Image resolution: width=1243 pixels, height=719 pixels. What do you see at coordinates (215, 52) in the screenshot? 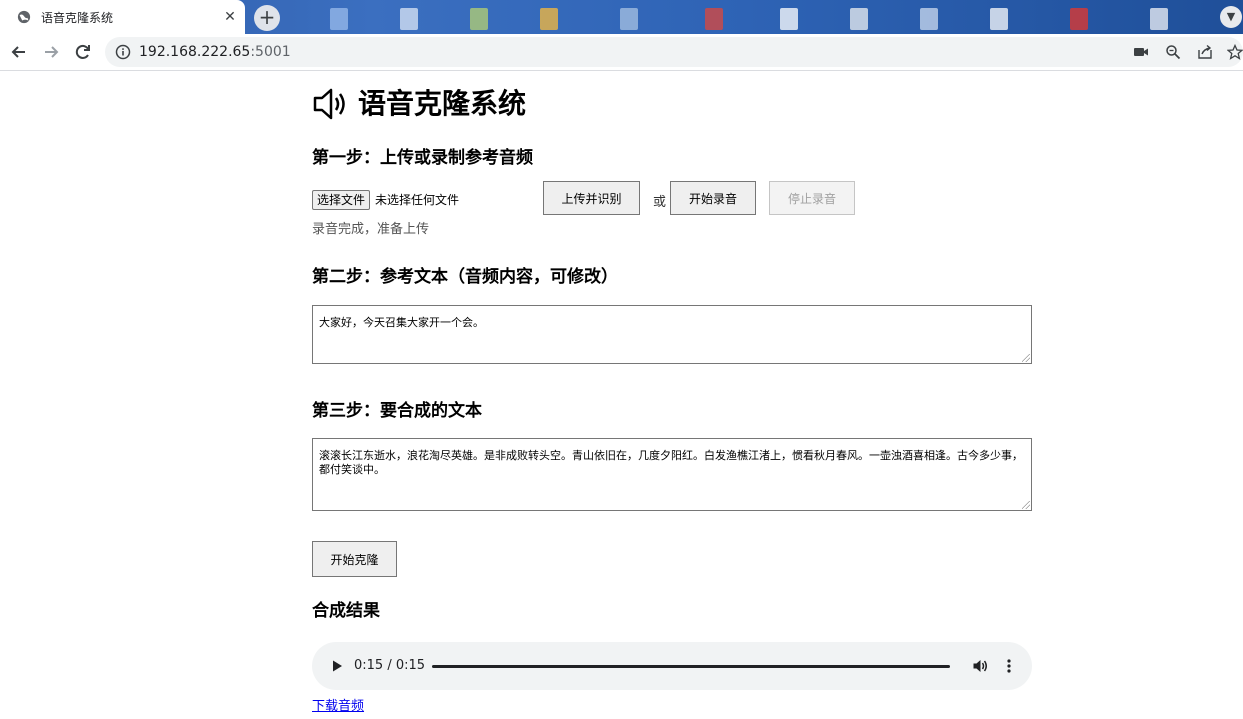
I see `url-text: 192.168.222.65:5001` at bounding box center [215, 52].